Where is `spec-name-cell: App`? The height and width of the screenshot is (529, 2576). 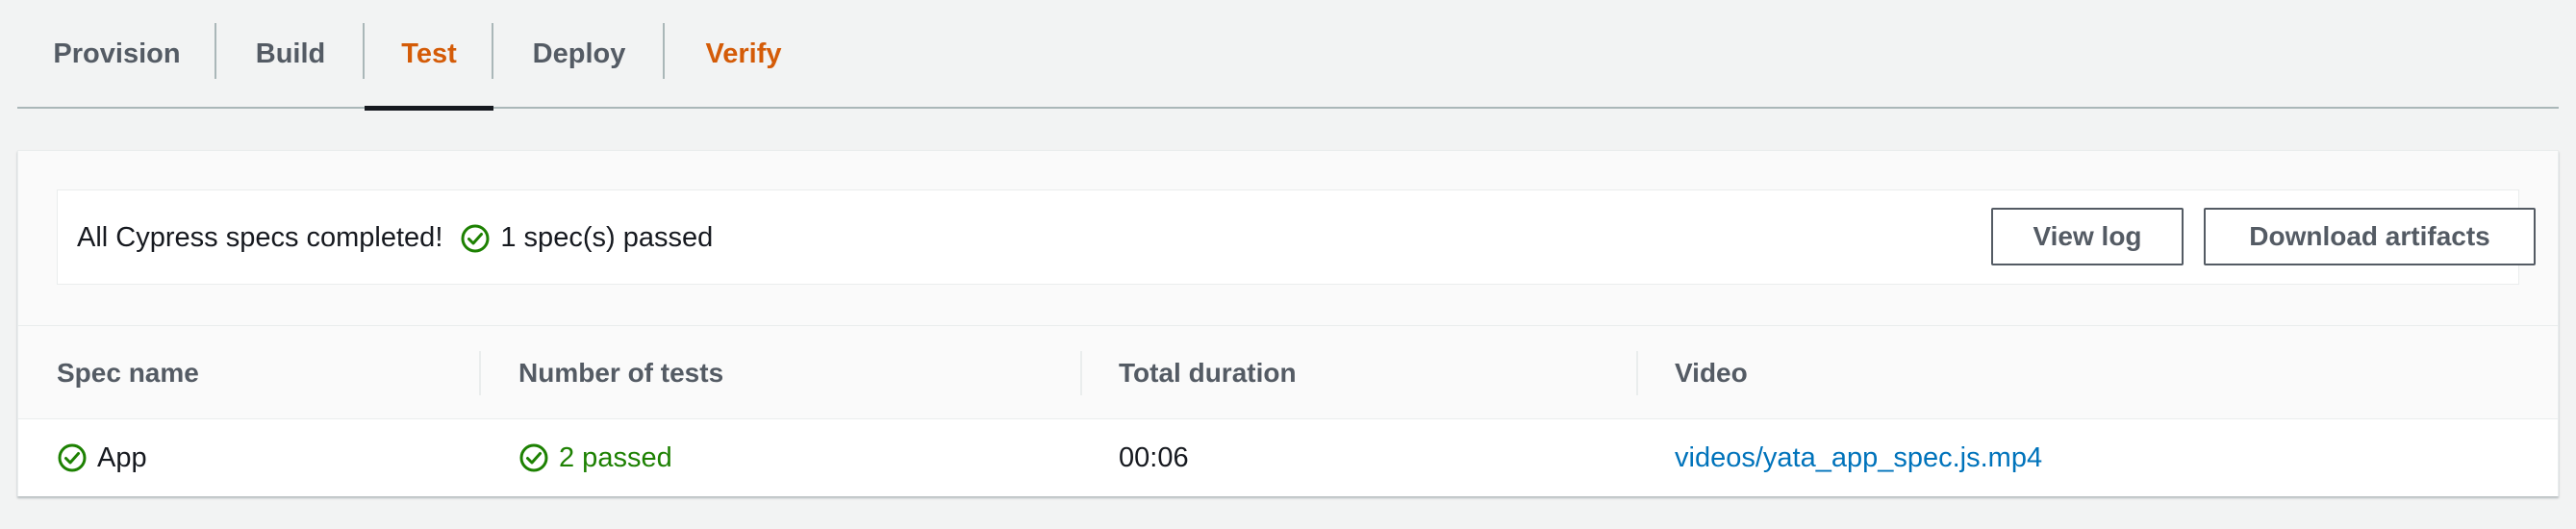
spec-name-cell: App is located at coordinates (102, 457).